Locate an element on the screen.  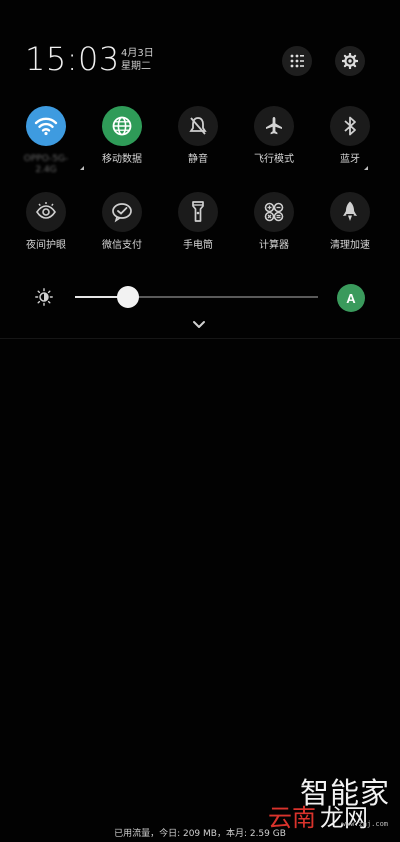
eye-care-icon is located at coordinates (46, 210).